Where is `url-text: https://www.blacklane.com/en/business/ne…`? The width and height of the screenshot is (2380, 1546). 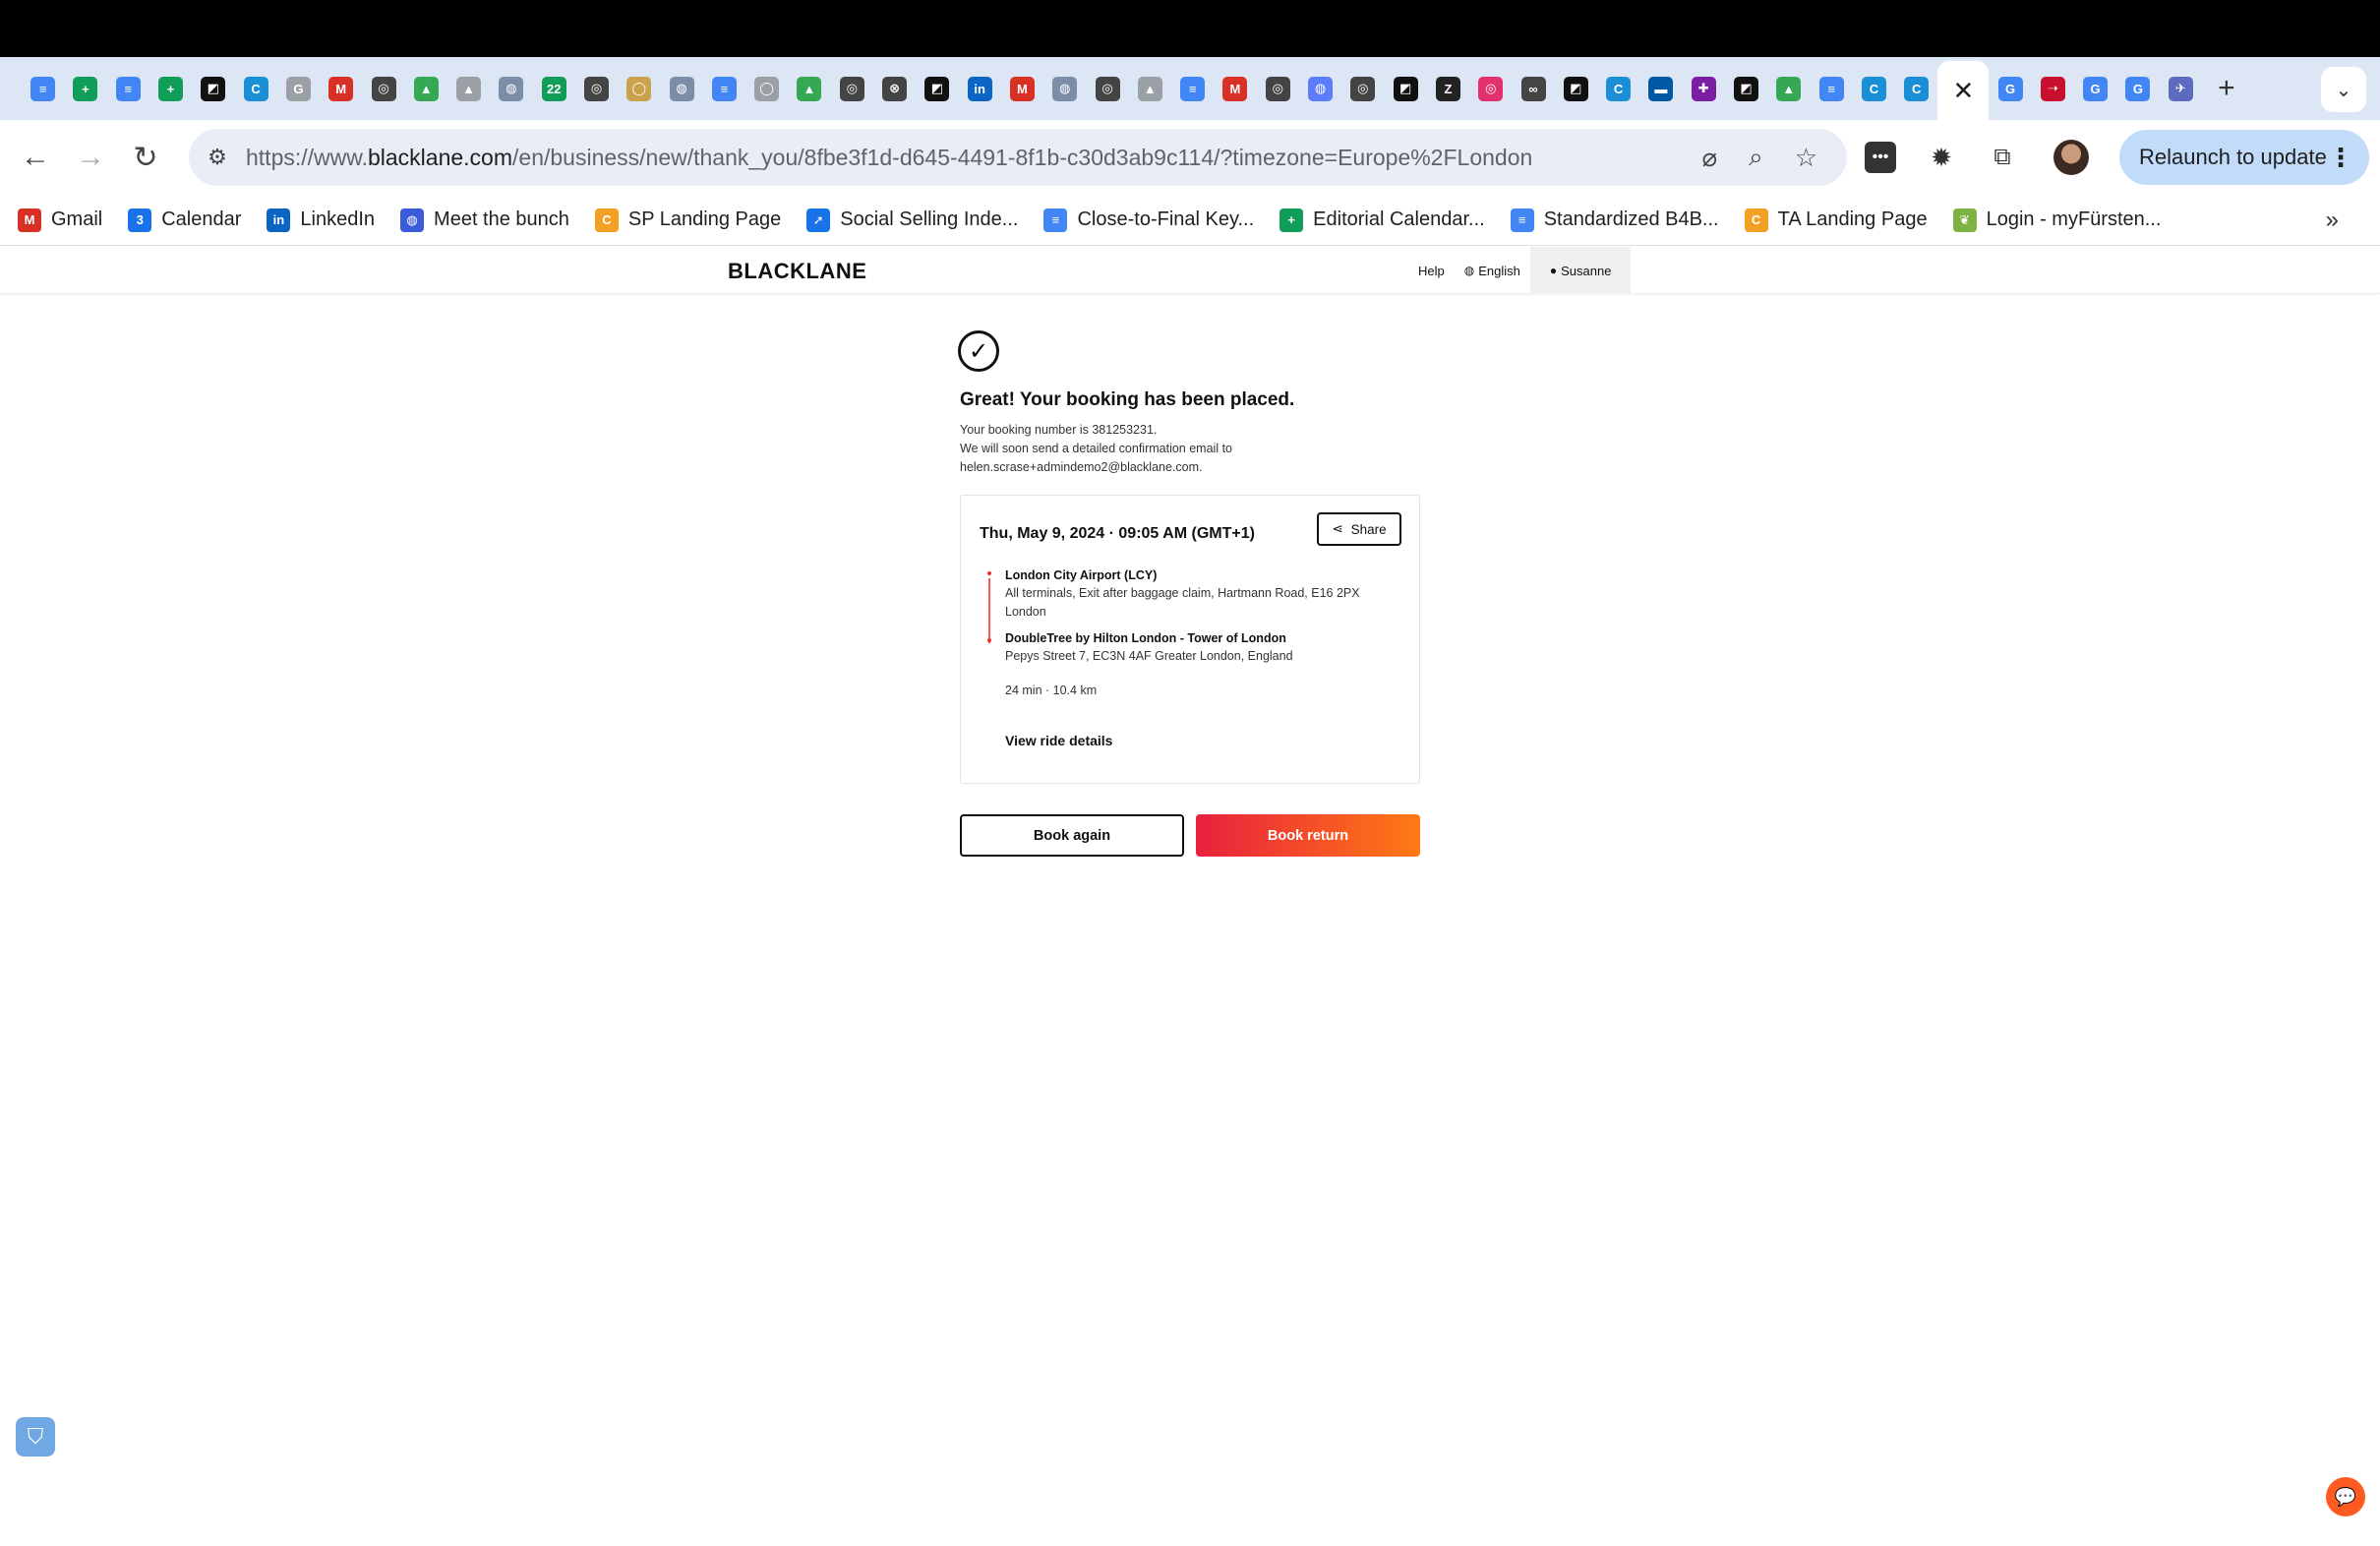
url-text: https://www.blacklane.com/en/business/ne… is located at coordinates (889, 158).